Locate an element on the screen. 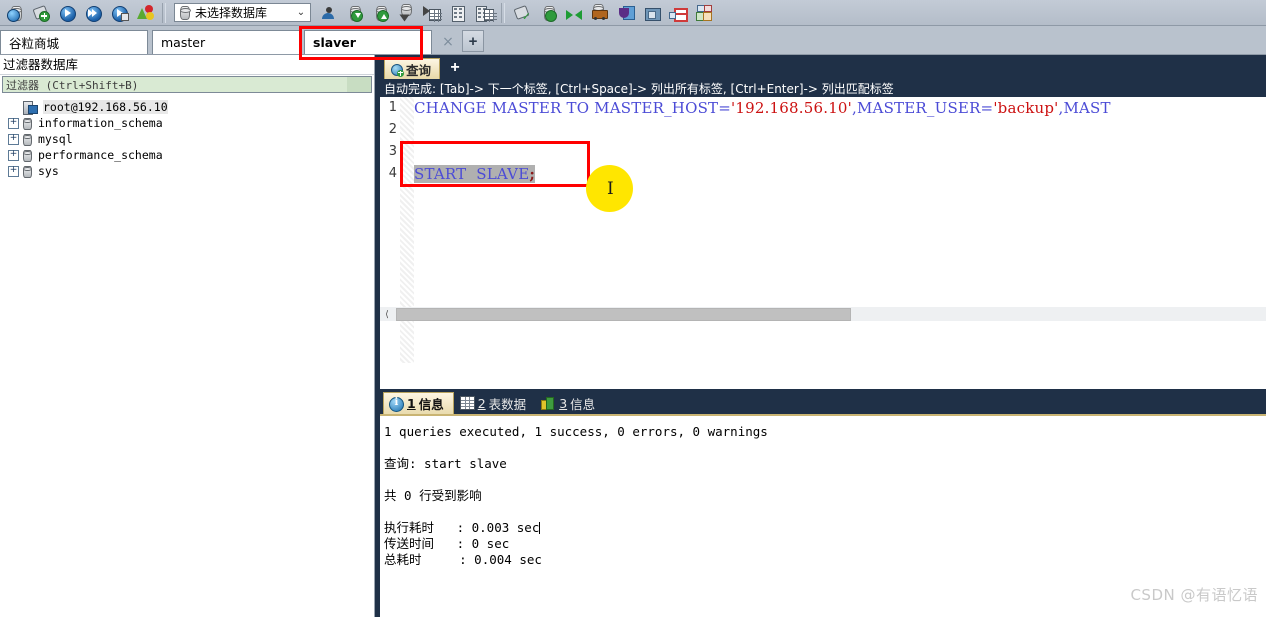 This screenshot has height=617, width=1266. data-synchronization-icon is located at coordinates (548, 13).